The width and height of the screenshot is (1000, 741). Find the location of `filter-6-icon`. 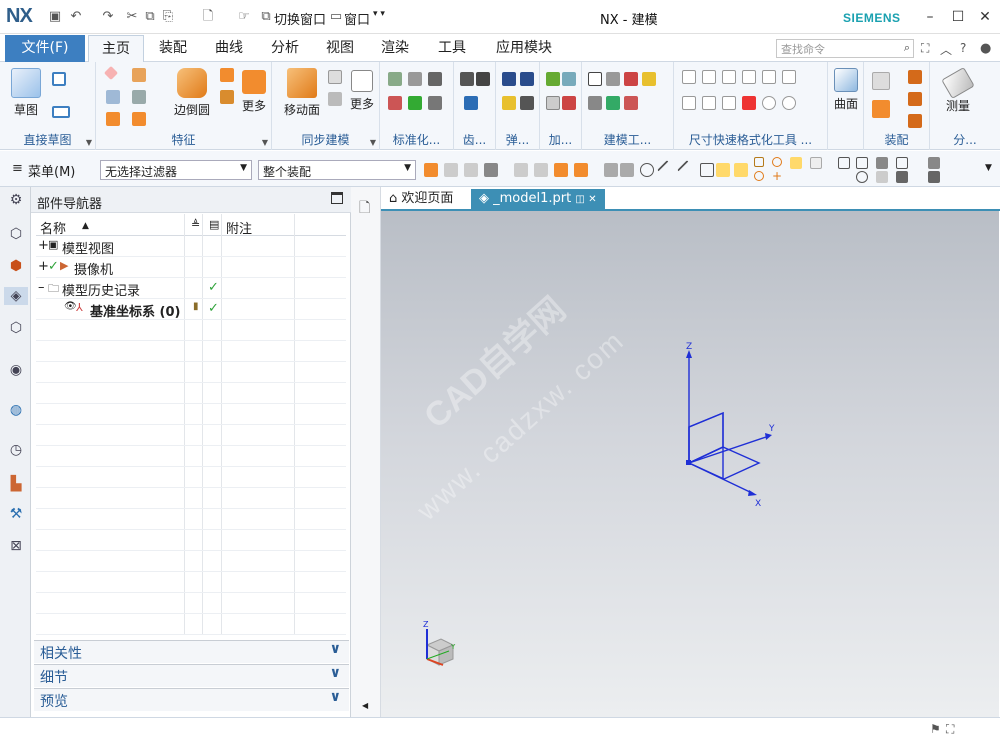

filter-6-icon is located at coordinates (541, 170).